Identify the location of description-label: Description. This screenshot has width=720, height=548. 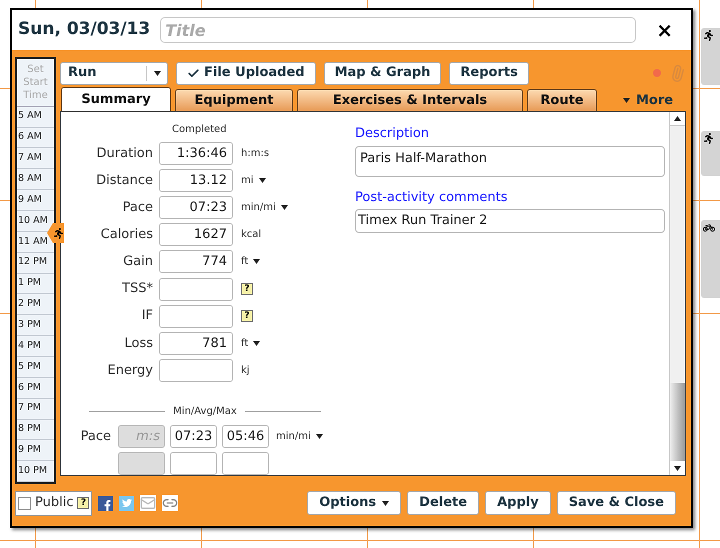
(392, 134).